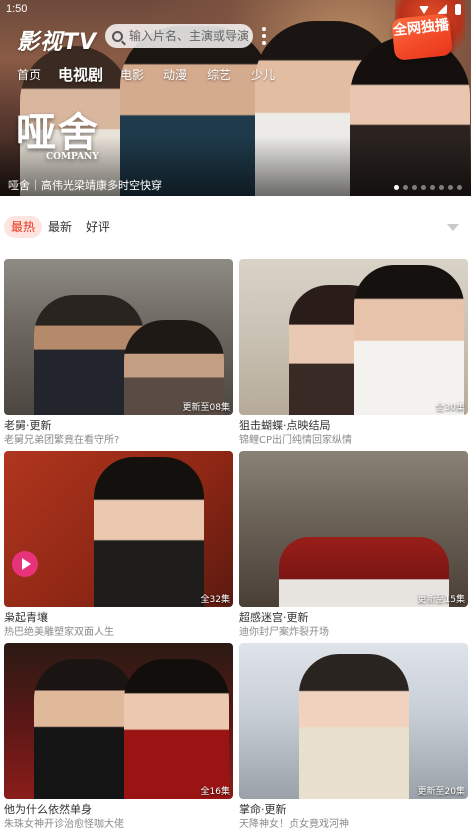 The image size is (471, 837). Describe the element at coordinates (72, 157) in the screenshot. I see `hero-title-sub: COMPANY` at that location.